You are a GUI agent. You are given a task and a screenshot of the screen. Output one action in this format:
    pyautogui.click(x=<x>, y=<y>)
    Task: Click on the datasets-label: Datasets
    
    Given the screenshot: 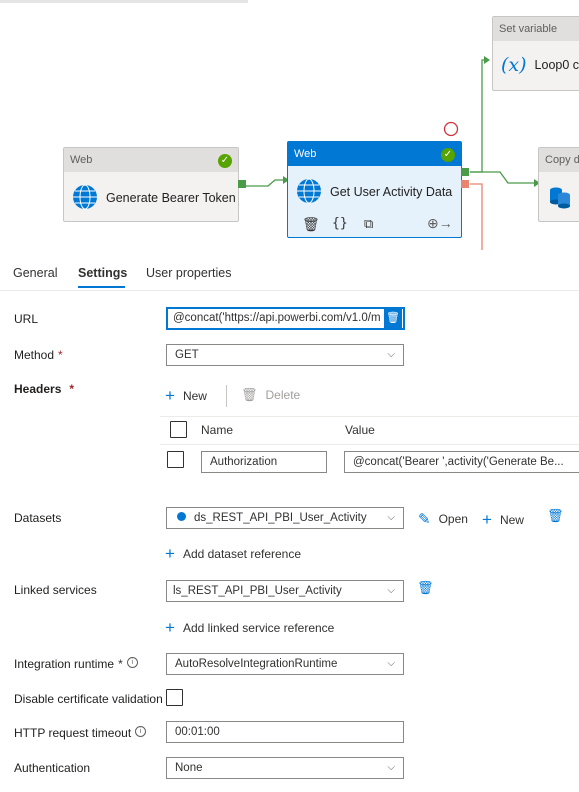 What is the action you would take?
    pyautogui.click(x=38, y=518)
    